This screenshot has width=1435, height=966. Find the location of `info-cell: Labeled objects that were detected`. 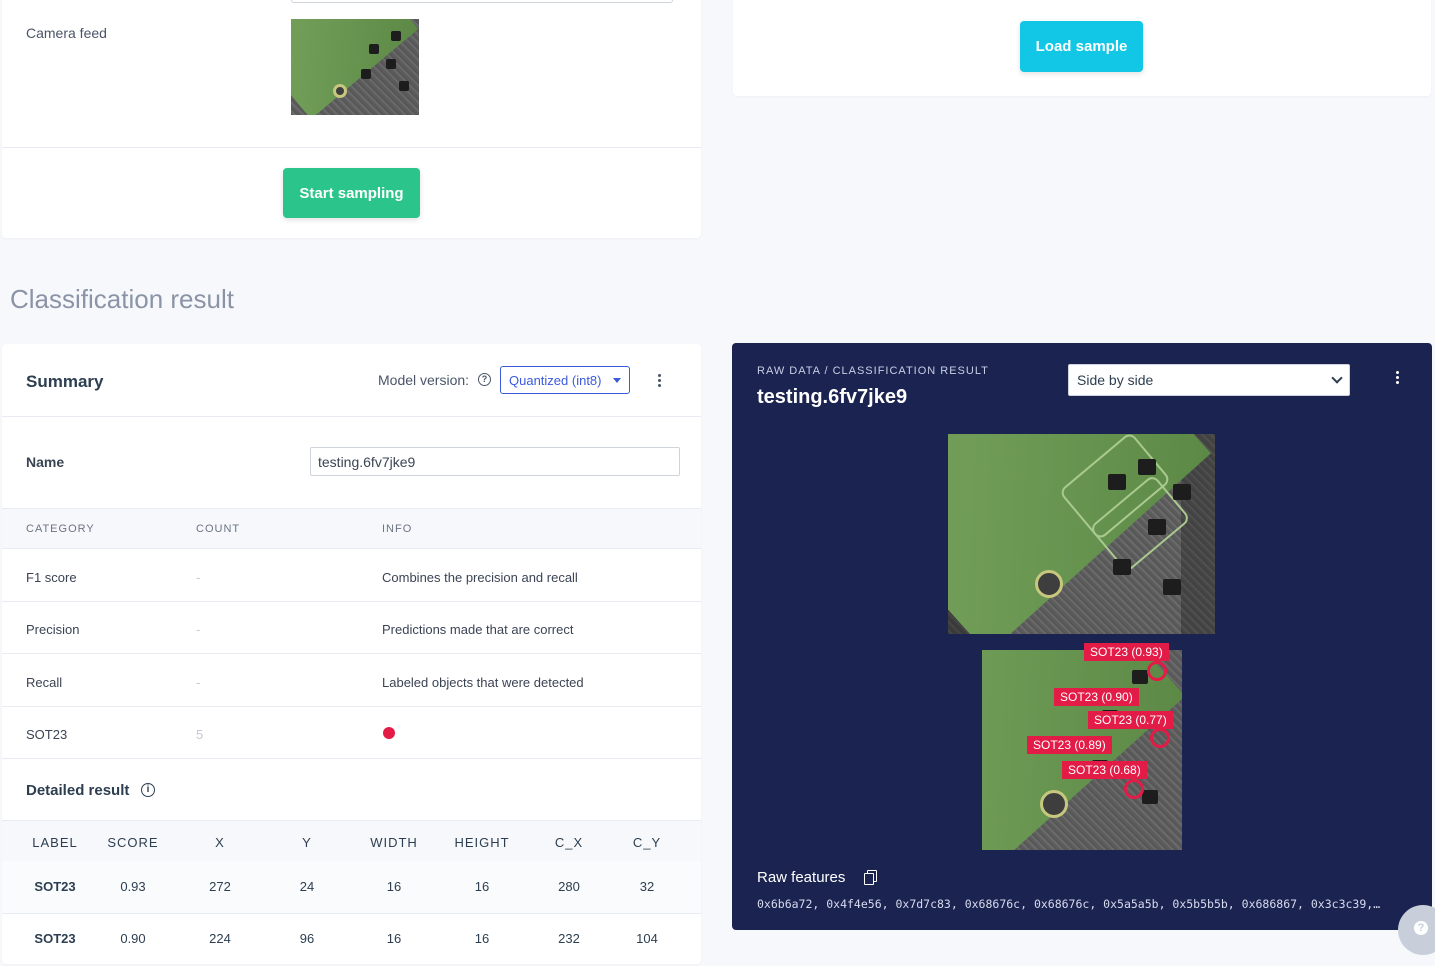

info-cell: Labeled objects that were detected is located at coordinates (483, 682).